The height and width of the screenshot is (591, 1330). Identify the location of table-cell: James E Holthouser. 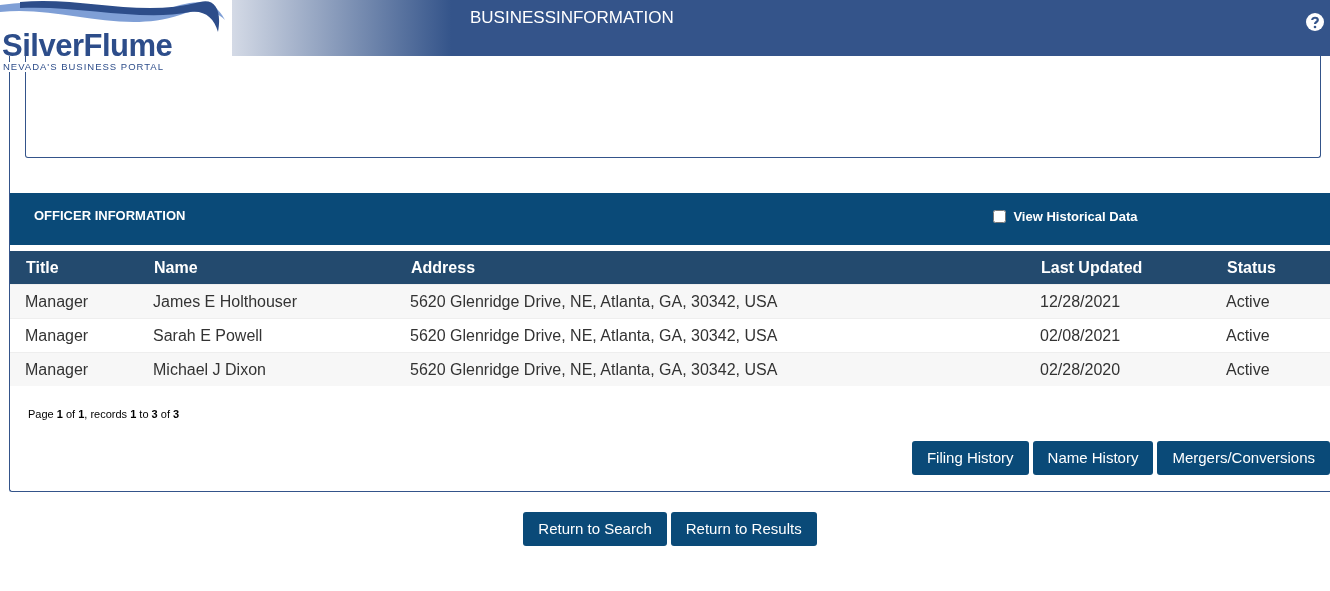
(225, 301).